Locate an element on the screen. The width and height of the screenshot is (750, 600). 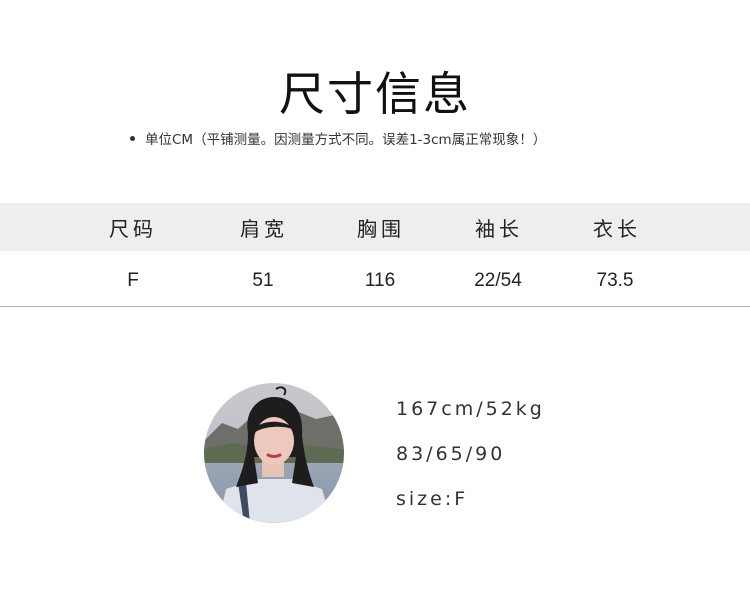
table-row: F 51 116 22/54 73.5 is located at coordinates (375, 281).